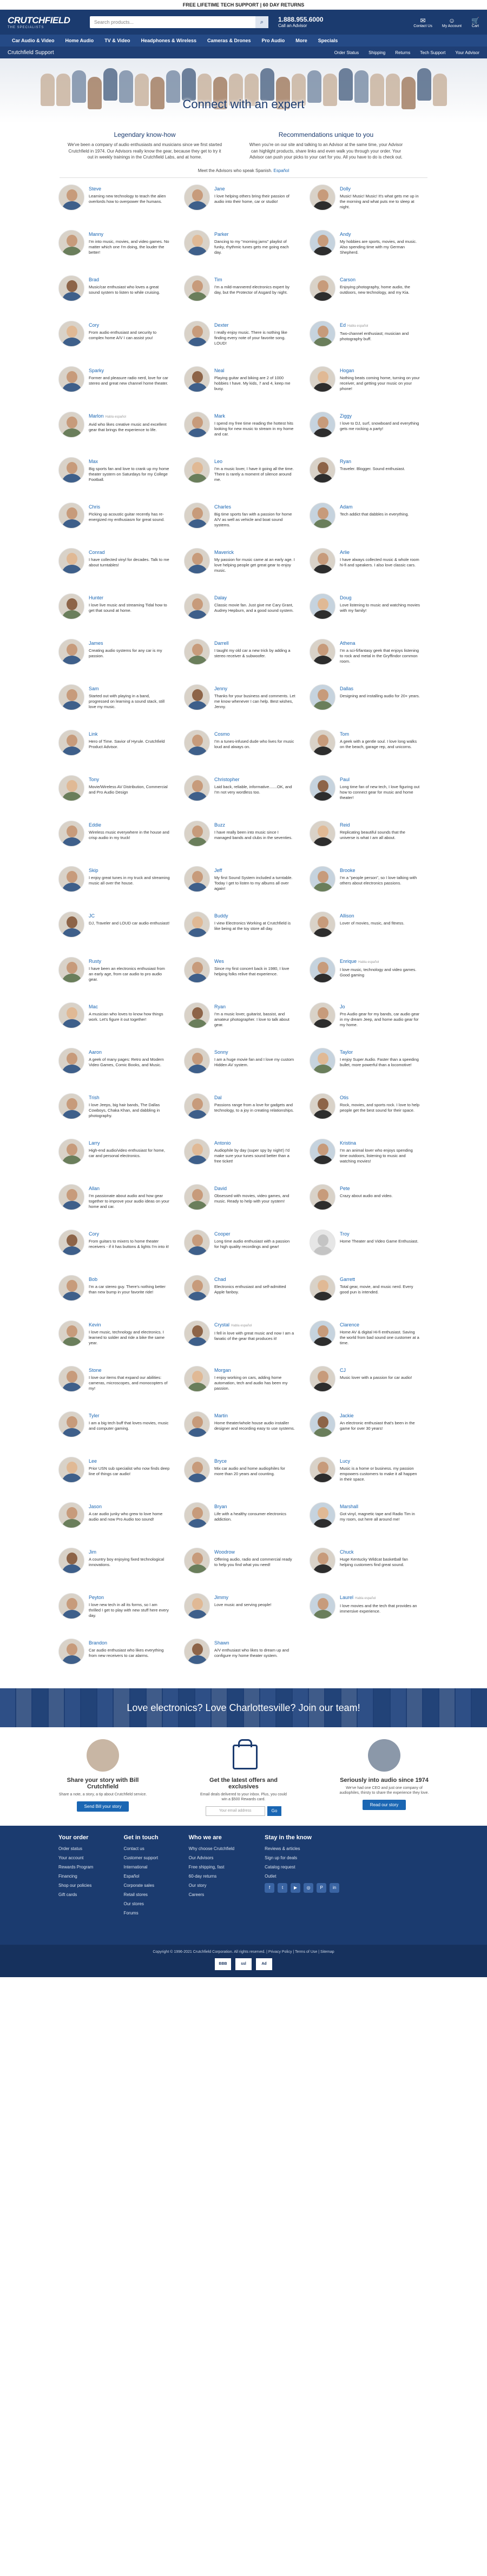 The height and width of the screenshot is (2576, 487). I want to click on expert-name-label: Ryan, so click(220, 1006).